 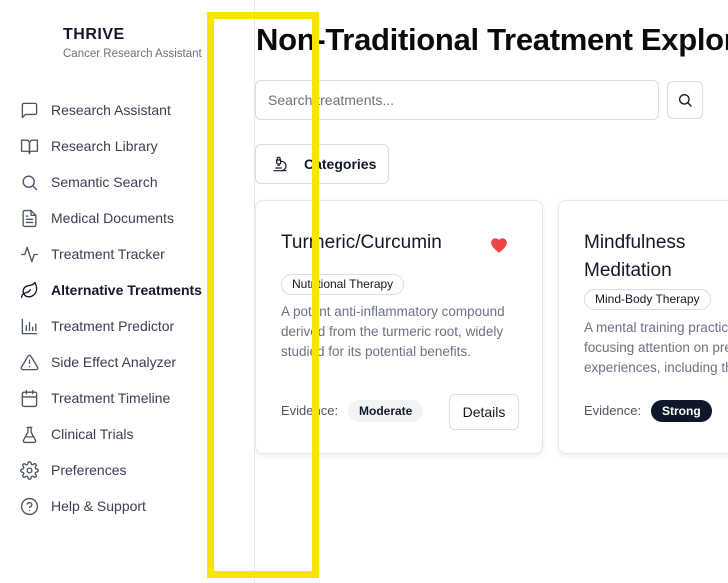 I want to click on brand-title: THRIVE, so click(x=94, y=34).